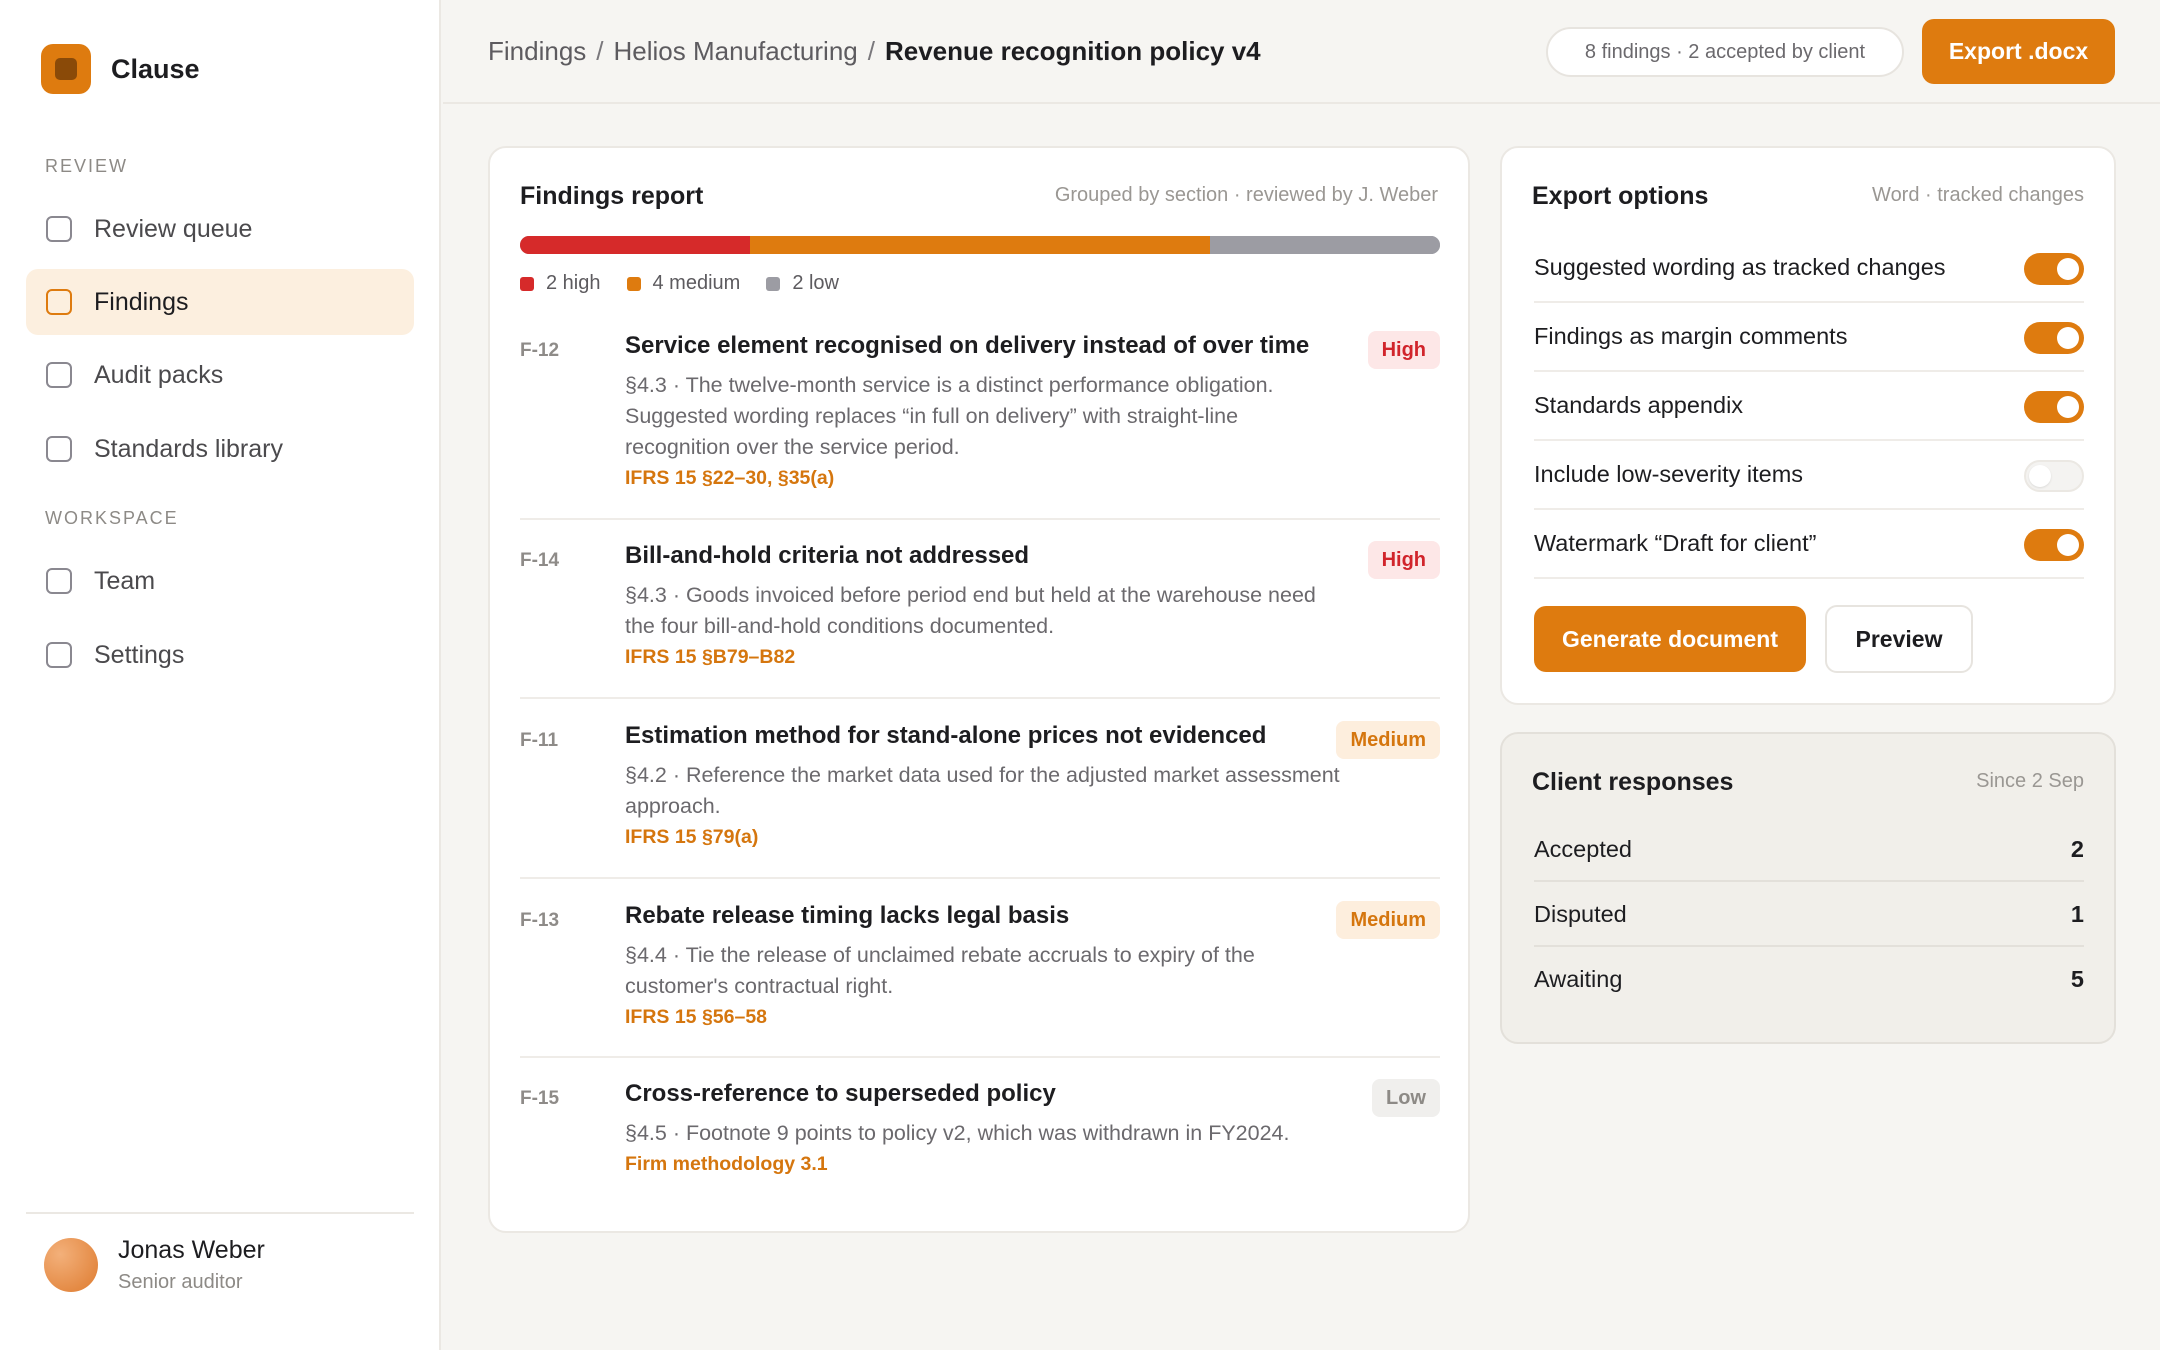  I want to click on nav-section-workspace: WORKSPACE, so click(112, 518).